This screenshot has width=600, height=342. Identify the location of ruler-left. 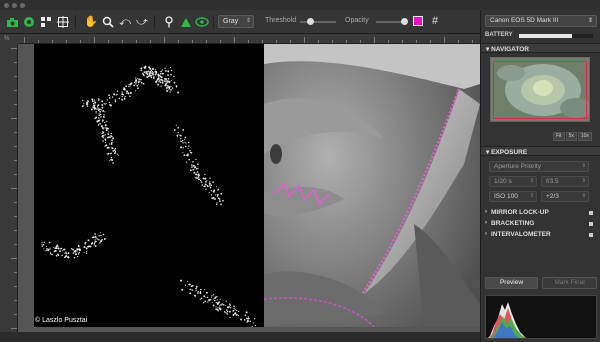
(9, 188).